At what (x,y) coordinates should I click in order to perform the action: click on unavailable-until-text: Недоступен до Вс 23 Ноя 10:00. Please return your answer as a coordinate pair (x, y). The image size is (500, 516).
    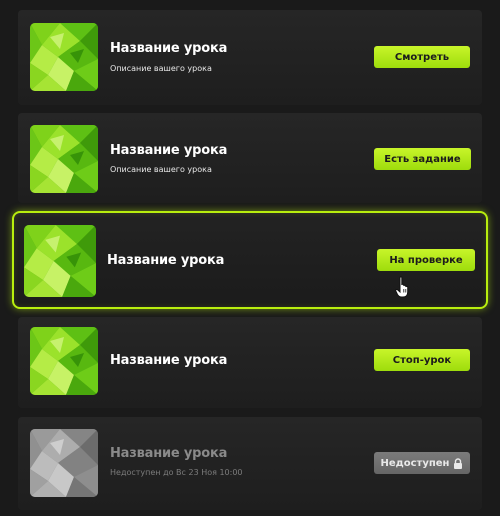
    Looking at the image, I should click on (176, 472).